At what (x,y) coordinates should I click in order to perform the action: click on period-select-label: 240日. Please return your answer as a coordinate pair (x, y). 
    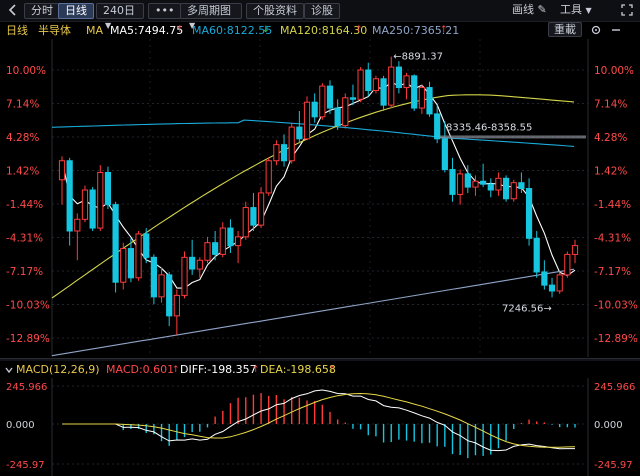
    Looking at the image, I should click on (119, 10).